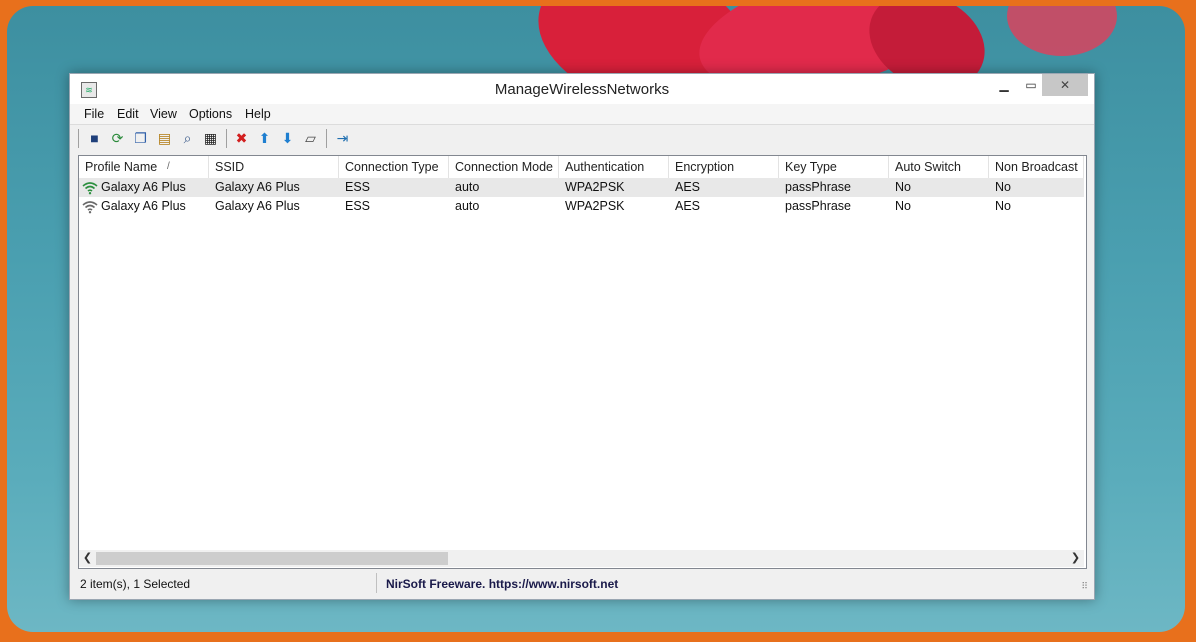  What do you see at coordinates (117, 138) in the screenshot?
I see `refresh-icon: ⟳` at bounding box center [117, 138].